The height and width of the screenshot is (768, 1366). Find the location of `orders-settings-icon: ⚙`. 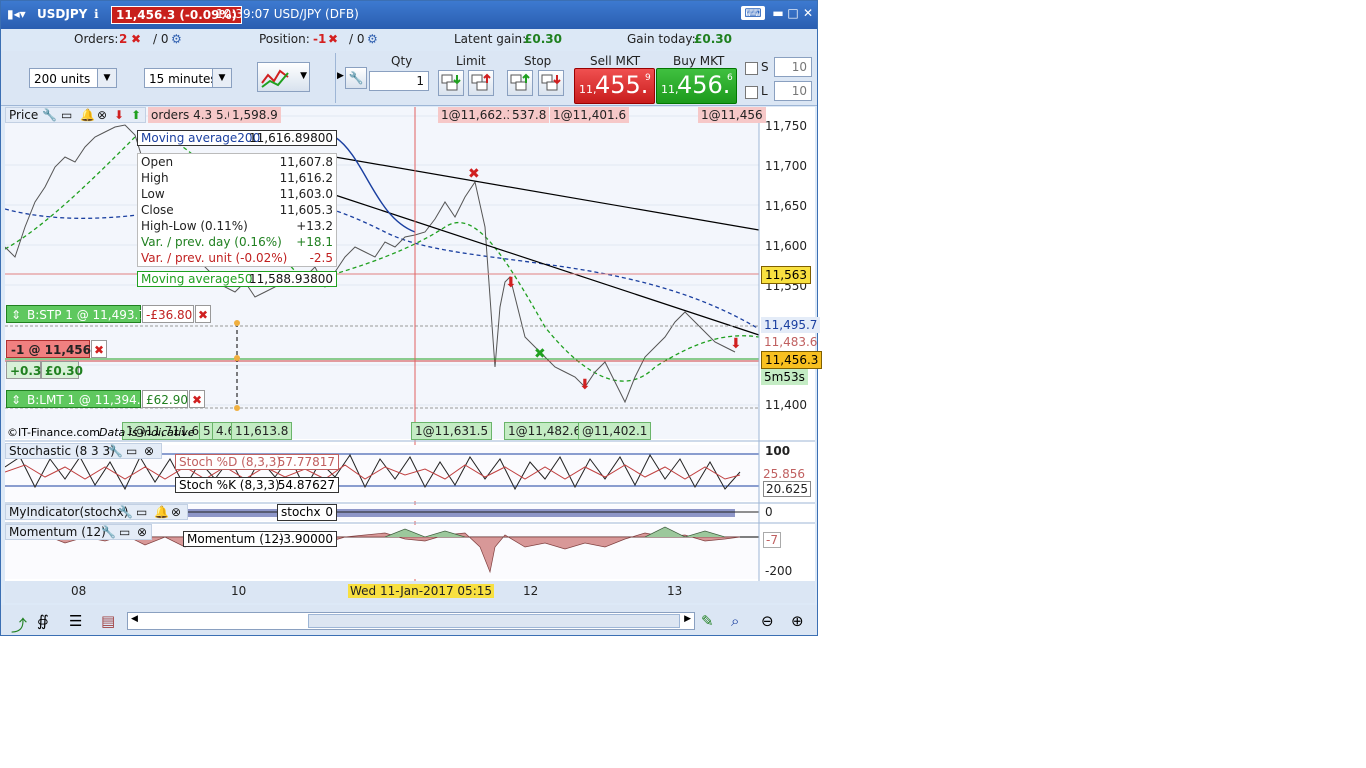

orders-settings-icon: ⚙ is located at coordinates (176, 39).